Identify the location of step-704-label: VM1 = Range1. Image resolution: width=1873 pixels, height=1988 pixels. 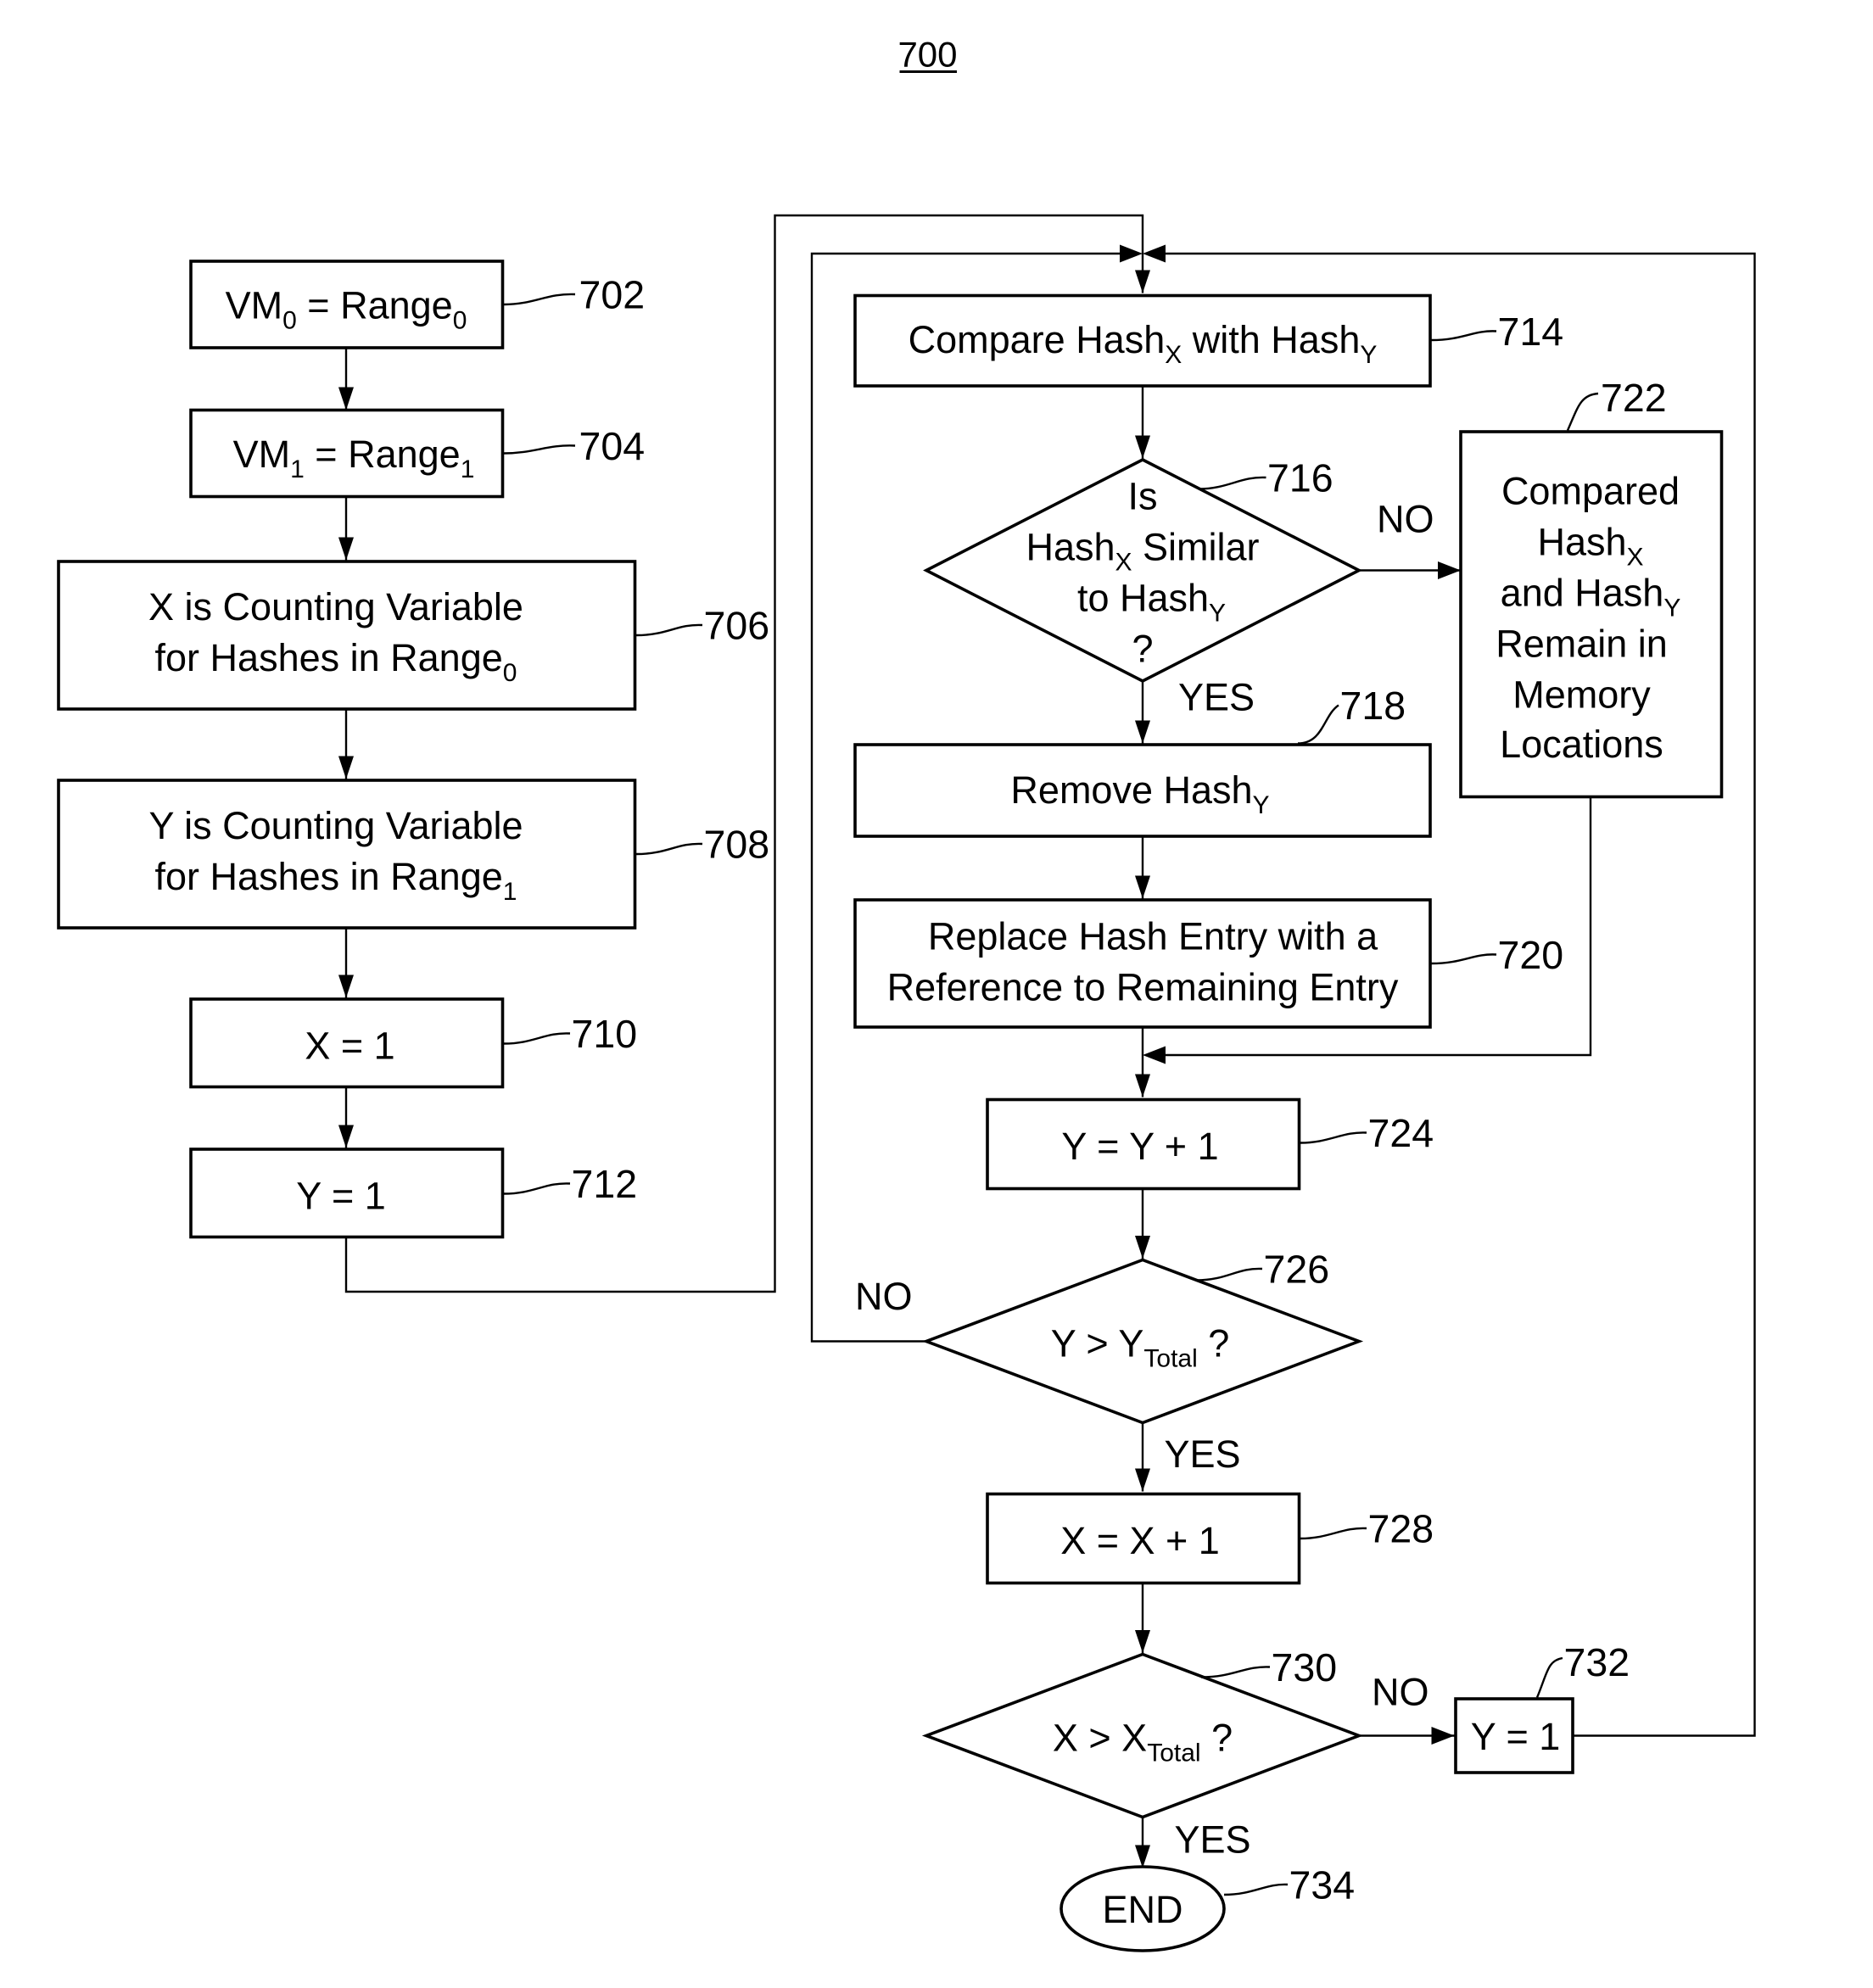
(354, 458).